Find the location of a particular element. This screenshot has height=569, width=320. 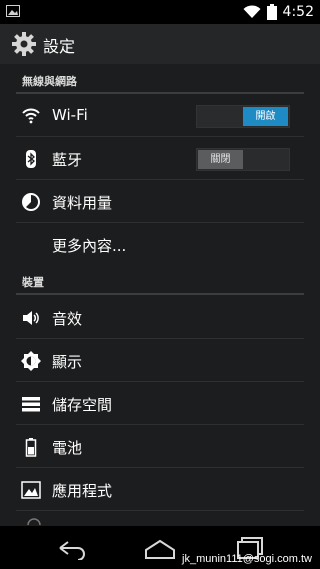

section-label: 裝置 is located at coordinates (33, 282).